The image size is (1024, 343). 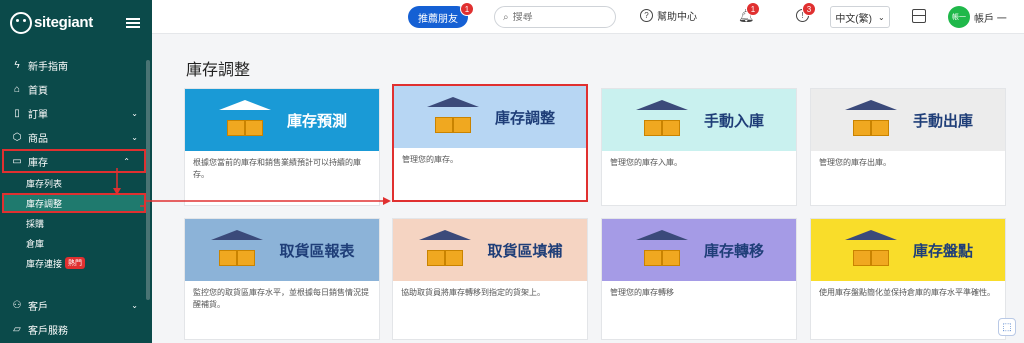 I want to click on sidebar-item-inventory: ▭ 庫存 ⌃, so click(x=74, y=161).